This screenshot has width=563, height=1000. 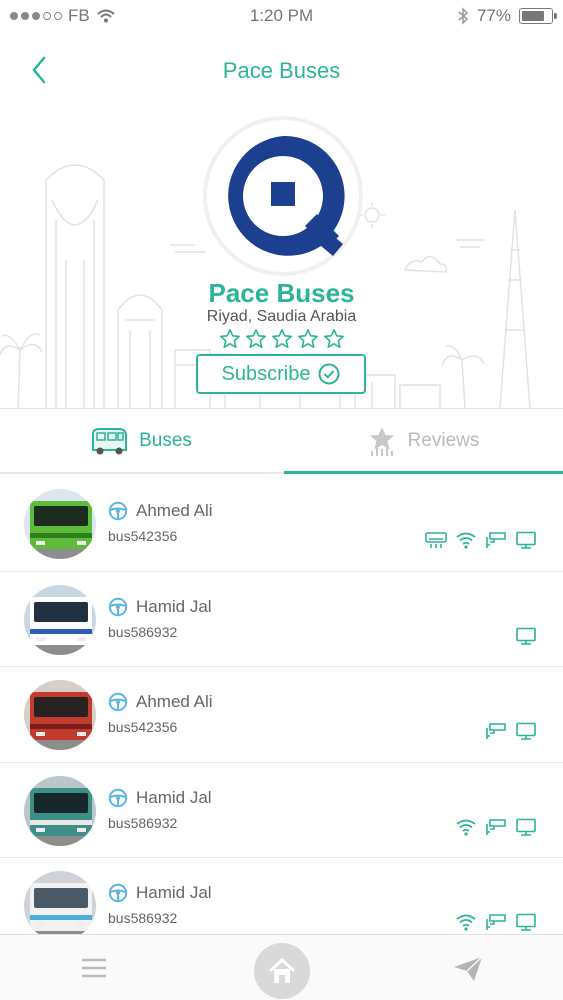 I want to click on home-icon, so click(x=282, y=970).